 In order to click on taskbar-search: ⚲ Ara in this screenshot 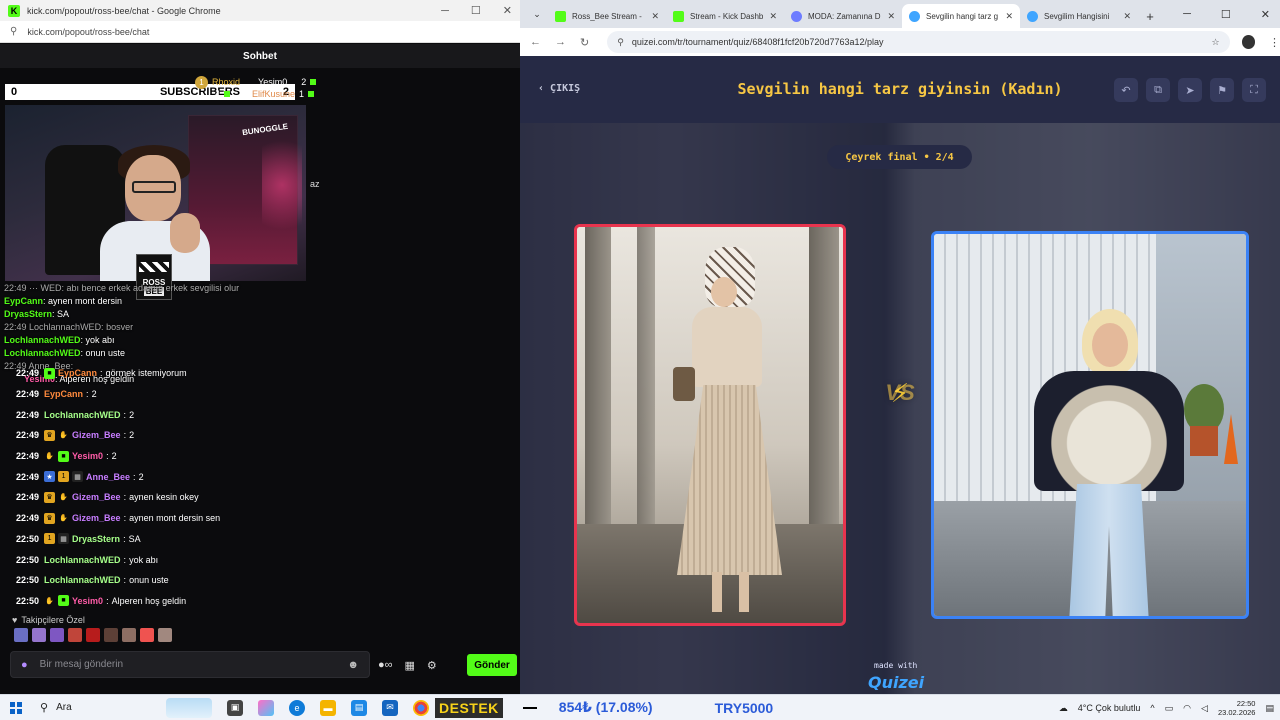, I will do `click(100, 707)`.